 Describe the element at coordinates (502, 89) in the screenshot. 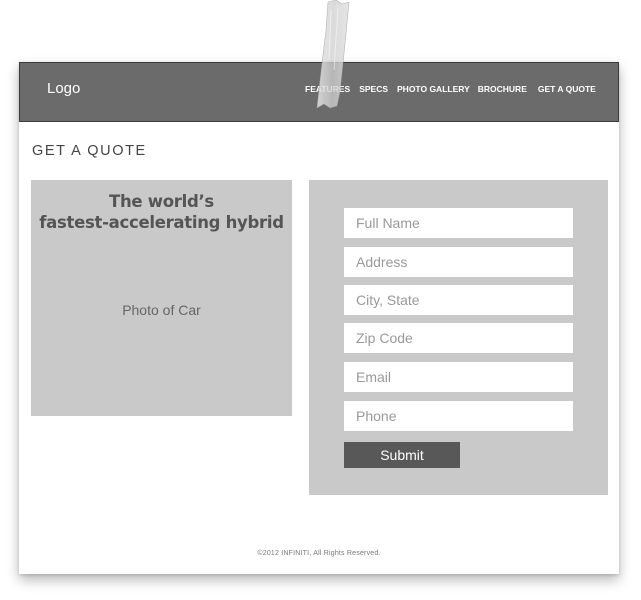

I see `nav-brochure: BROCHURE` at that location.